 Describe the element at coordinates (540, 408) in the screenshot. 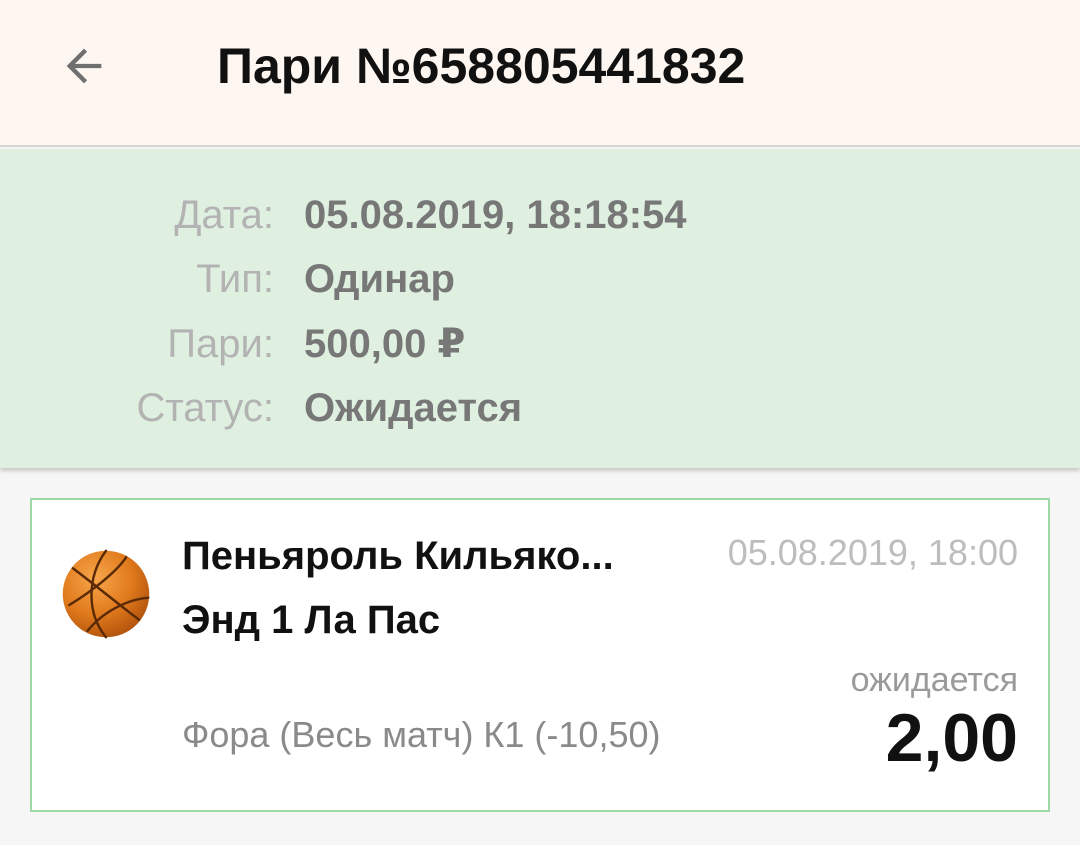

I see `summary-row-status: Статус: Ожидается` at that location.